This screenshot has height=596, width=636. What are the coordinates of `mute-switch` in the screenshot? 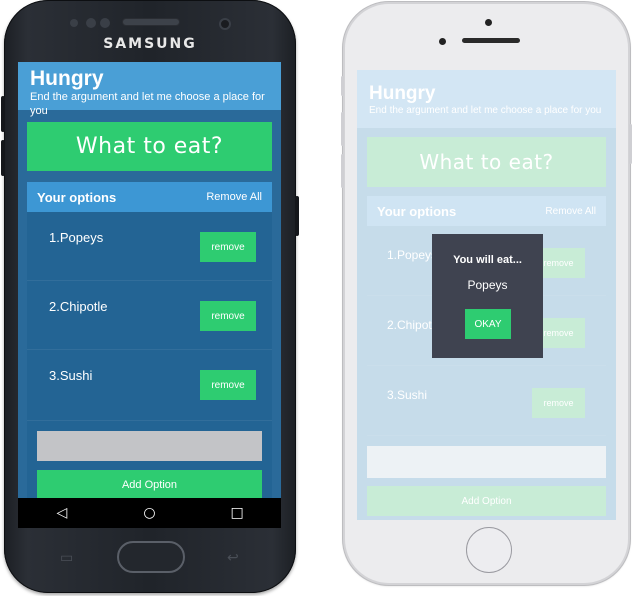 It's located at (342, 86).